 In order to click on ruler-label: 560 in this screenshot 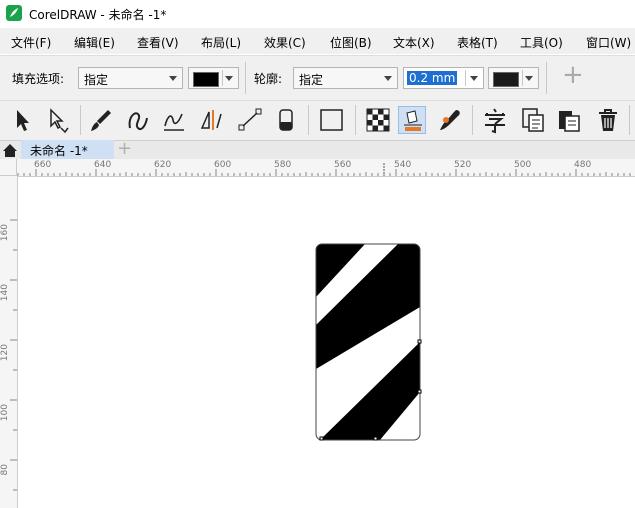, I will do `click(343, 165)`.